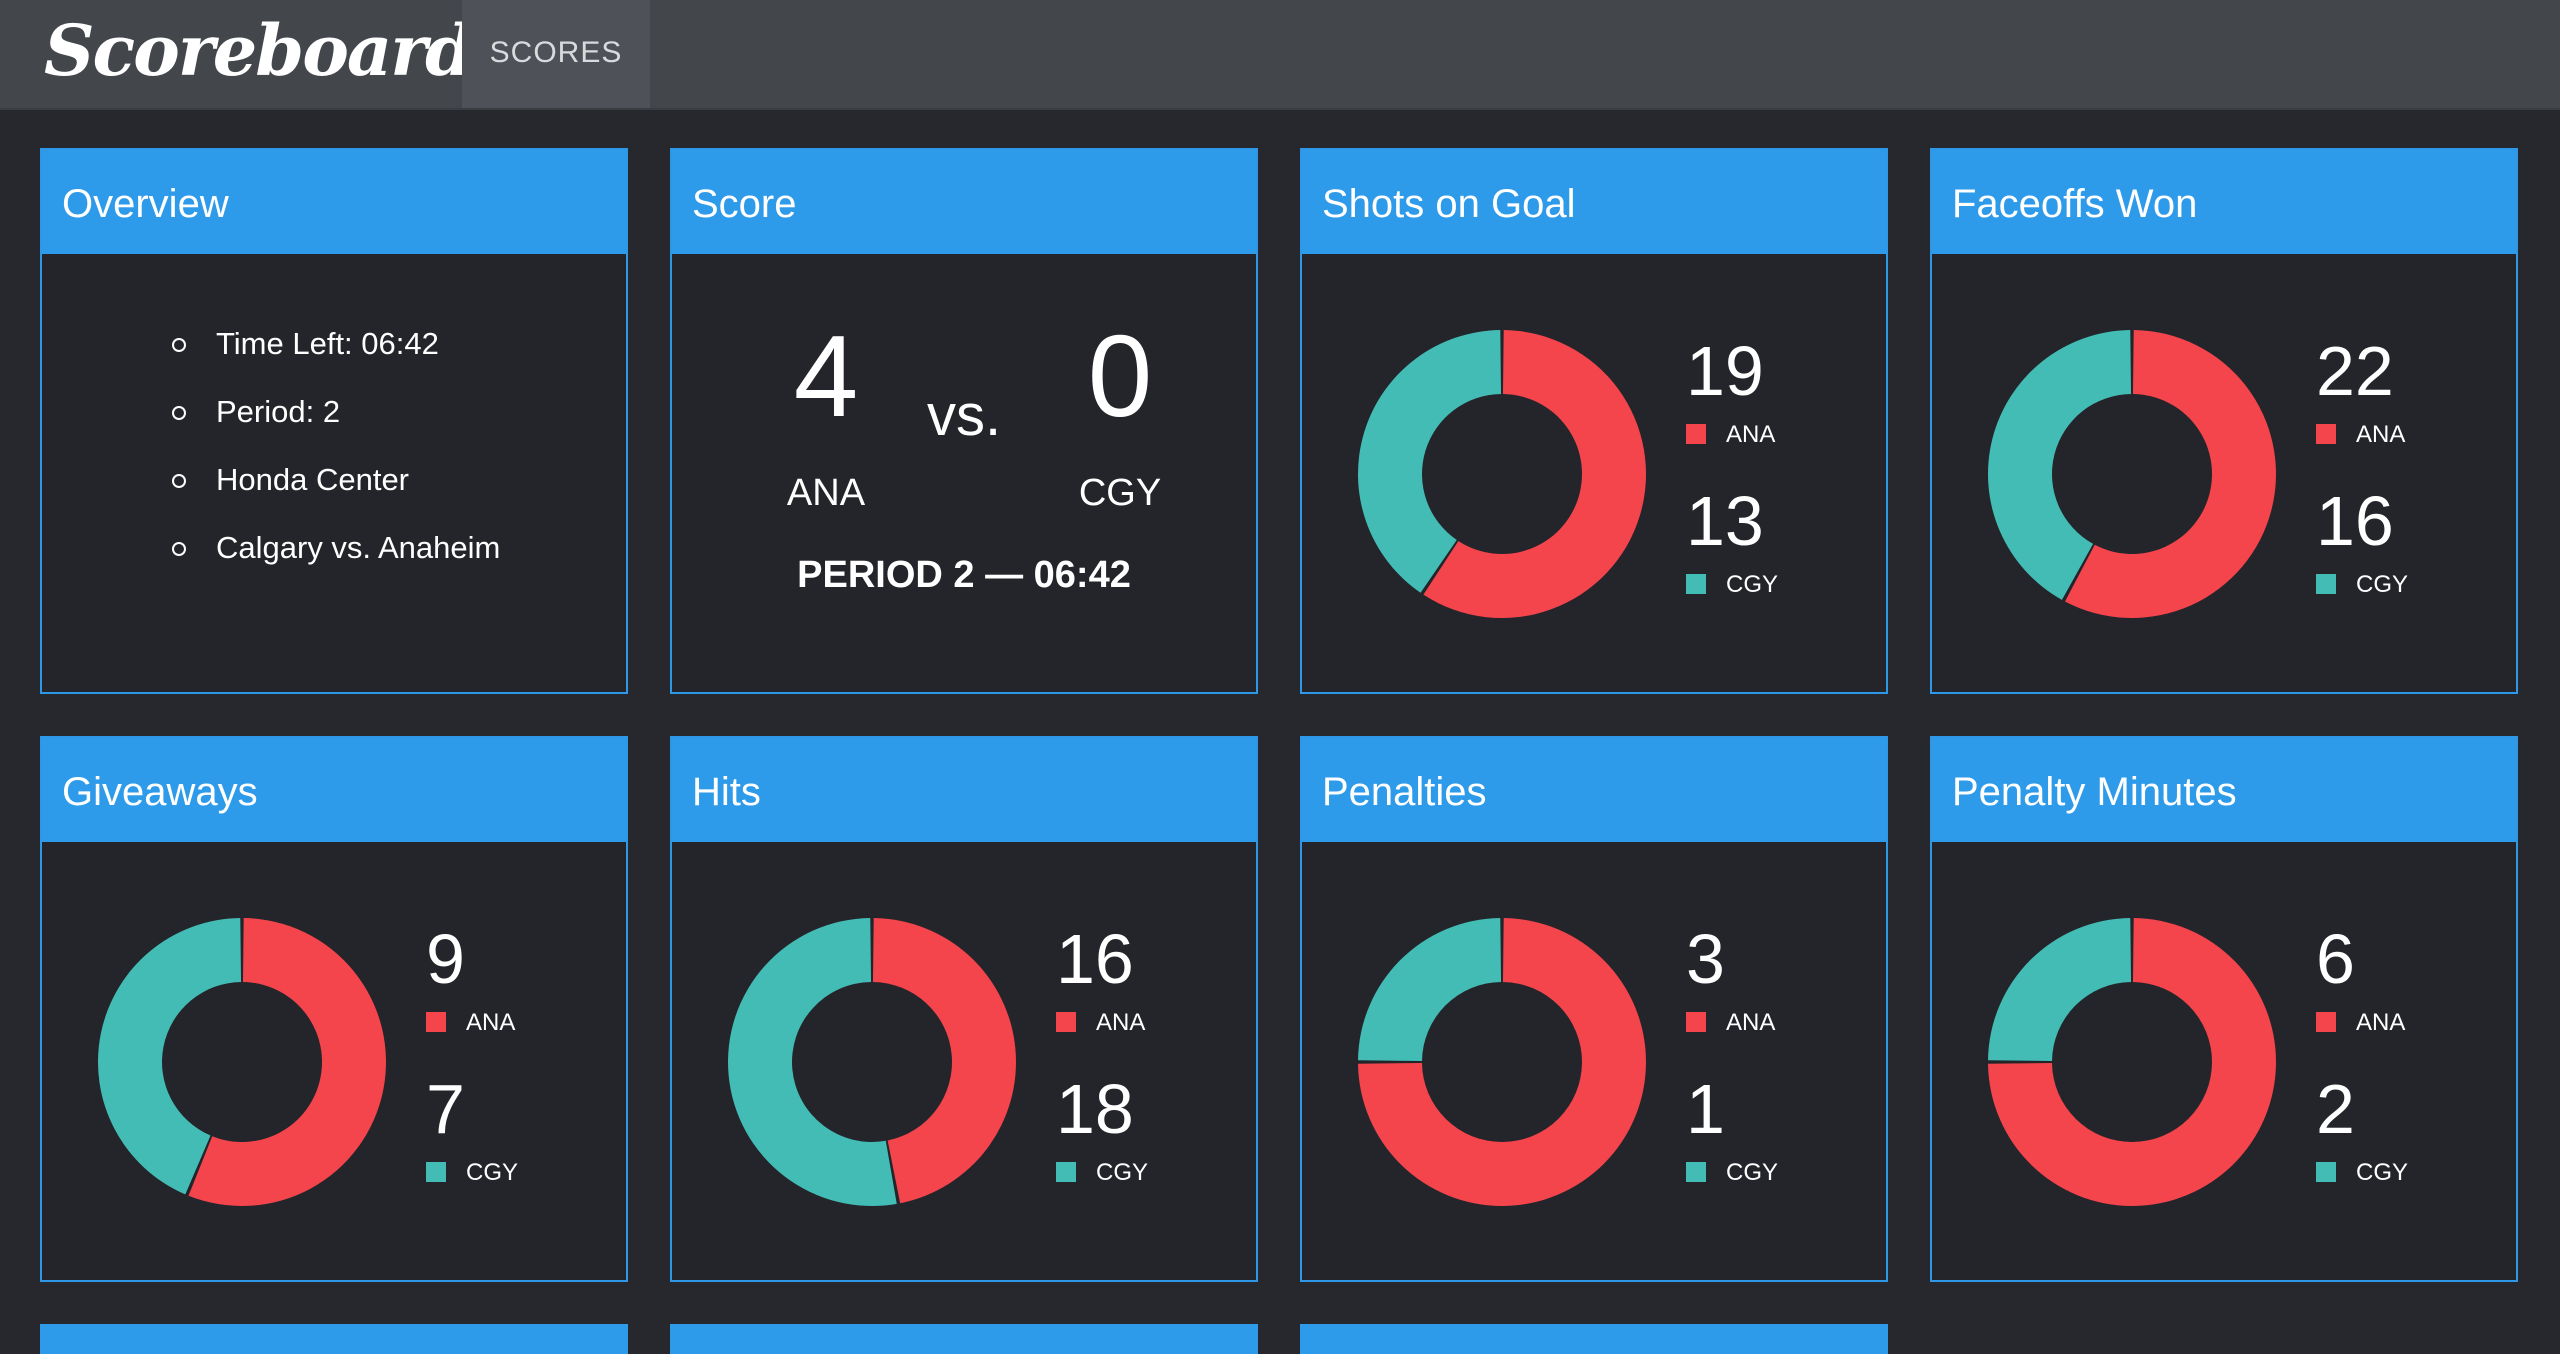 Image resolution: width=2560 pixels, height=1354 pixels. I want to click on list-item-text: Period: 2, so click(278, 411).